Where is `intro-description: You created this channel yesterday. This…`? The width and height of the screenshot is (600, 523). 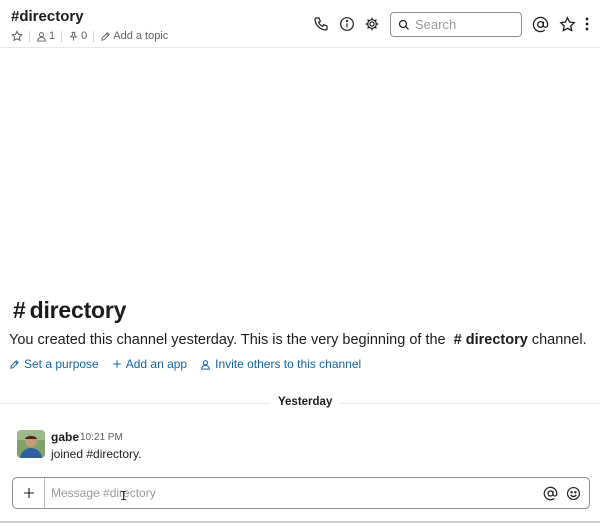
intro-description: You created this channel yesterday. This… is located at coordinates (298, 340).